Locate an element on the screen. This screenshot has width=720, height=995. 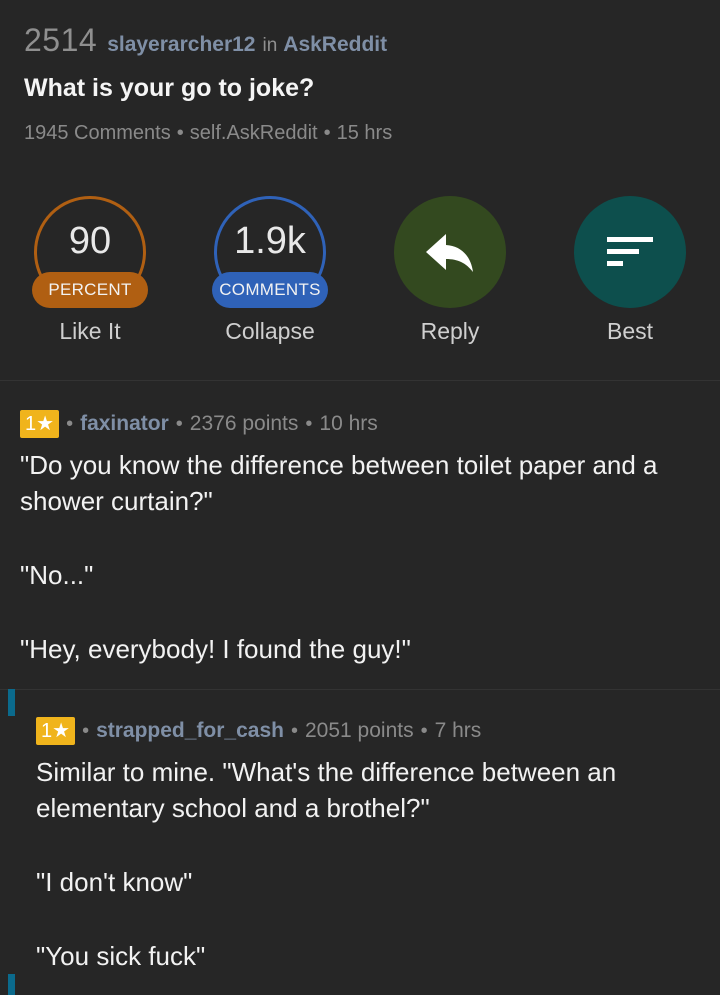
sort-button is located at coordinates (630, 252).